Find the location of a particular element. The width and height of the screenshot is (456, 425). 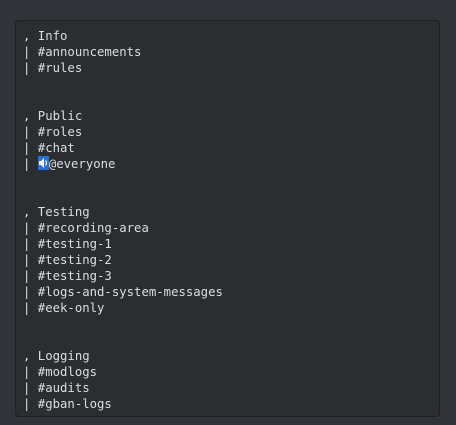

channel-line-gban-logs: | #gban-logs is located at coordinates (67, 404).